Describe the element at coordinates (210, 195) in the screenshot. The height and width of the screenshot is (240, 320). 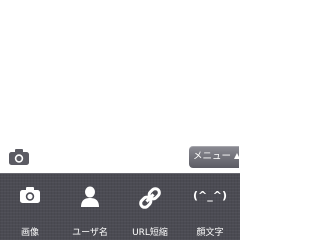
I see `emoticon-icon: (^_^)` at that location.